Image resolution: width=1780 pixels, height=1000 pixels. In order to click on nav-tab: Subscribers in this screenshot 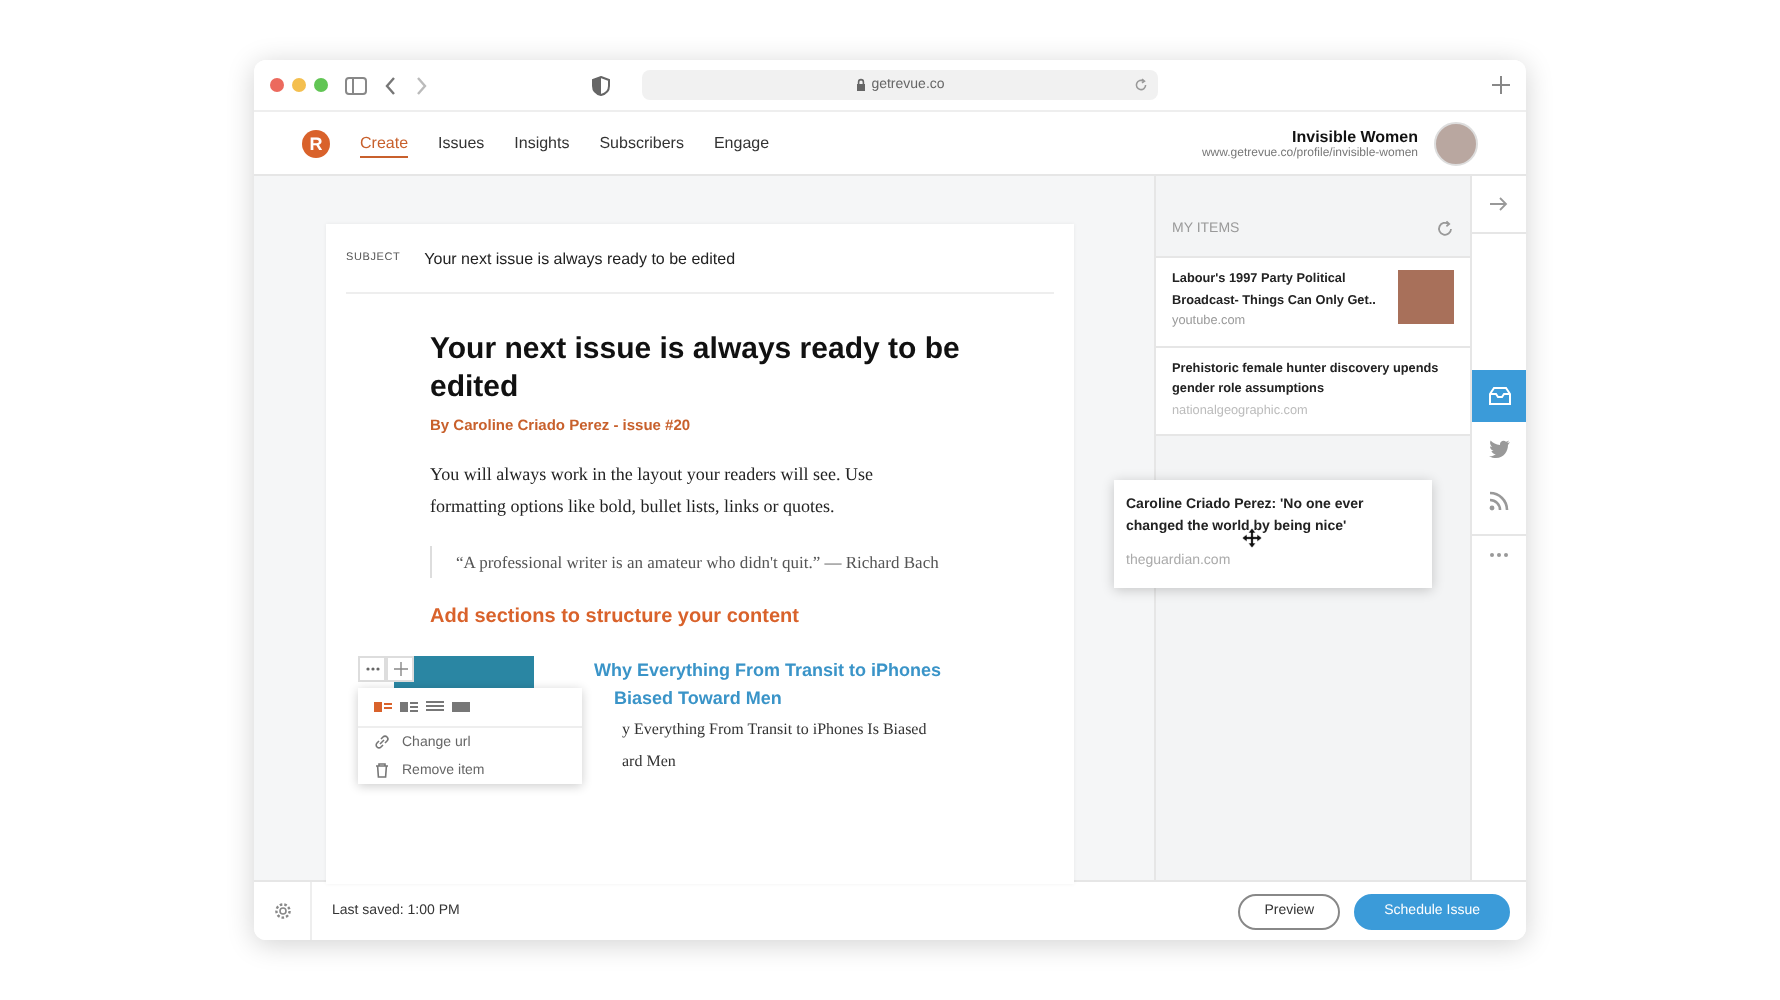, I will do `click(641, 143)`.